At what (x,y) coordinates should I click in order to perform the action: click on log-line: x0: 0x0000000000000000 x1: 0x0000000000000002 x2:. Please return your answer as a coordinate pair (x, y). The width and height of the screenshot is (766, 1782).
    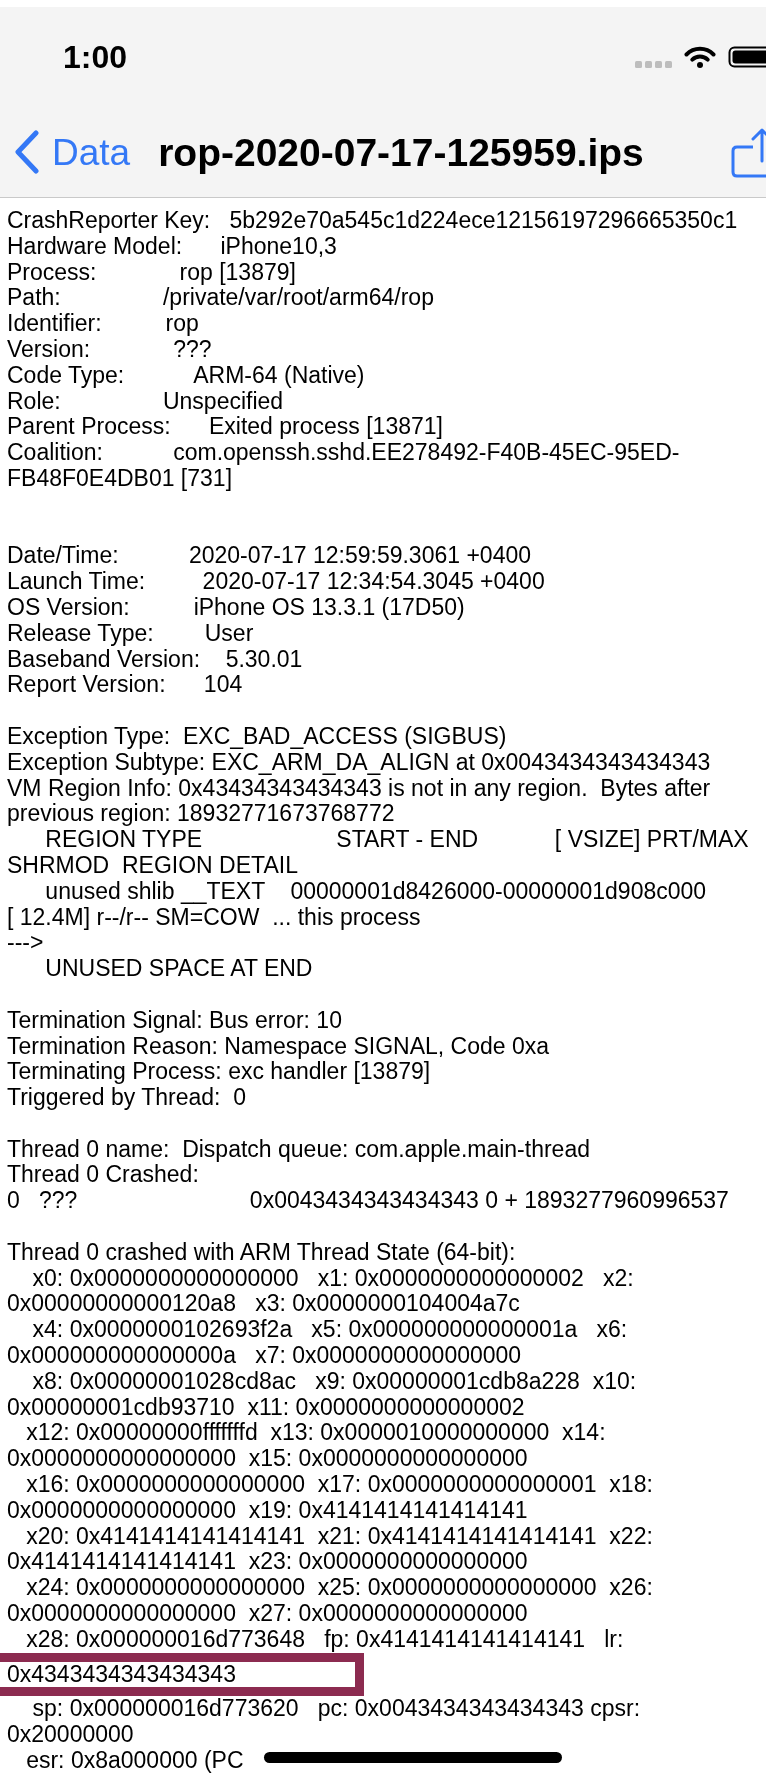
    Looking at the image, I should click on (333, 1277).